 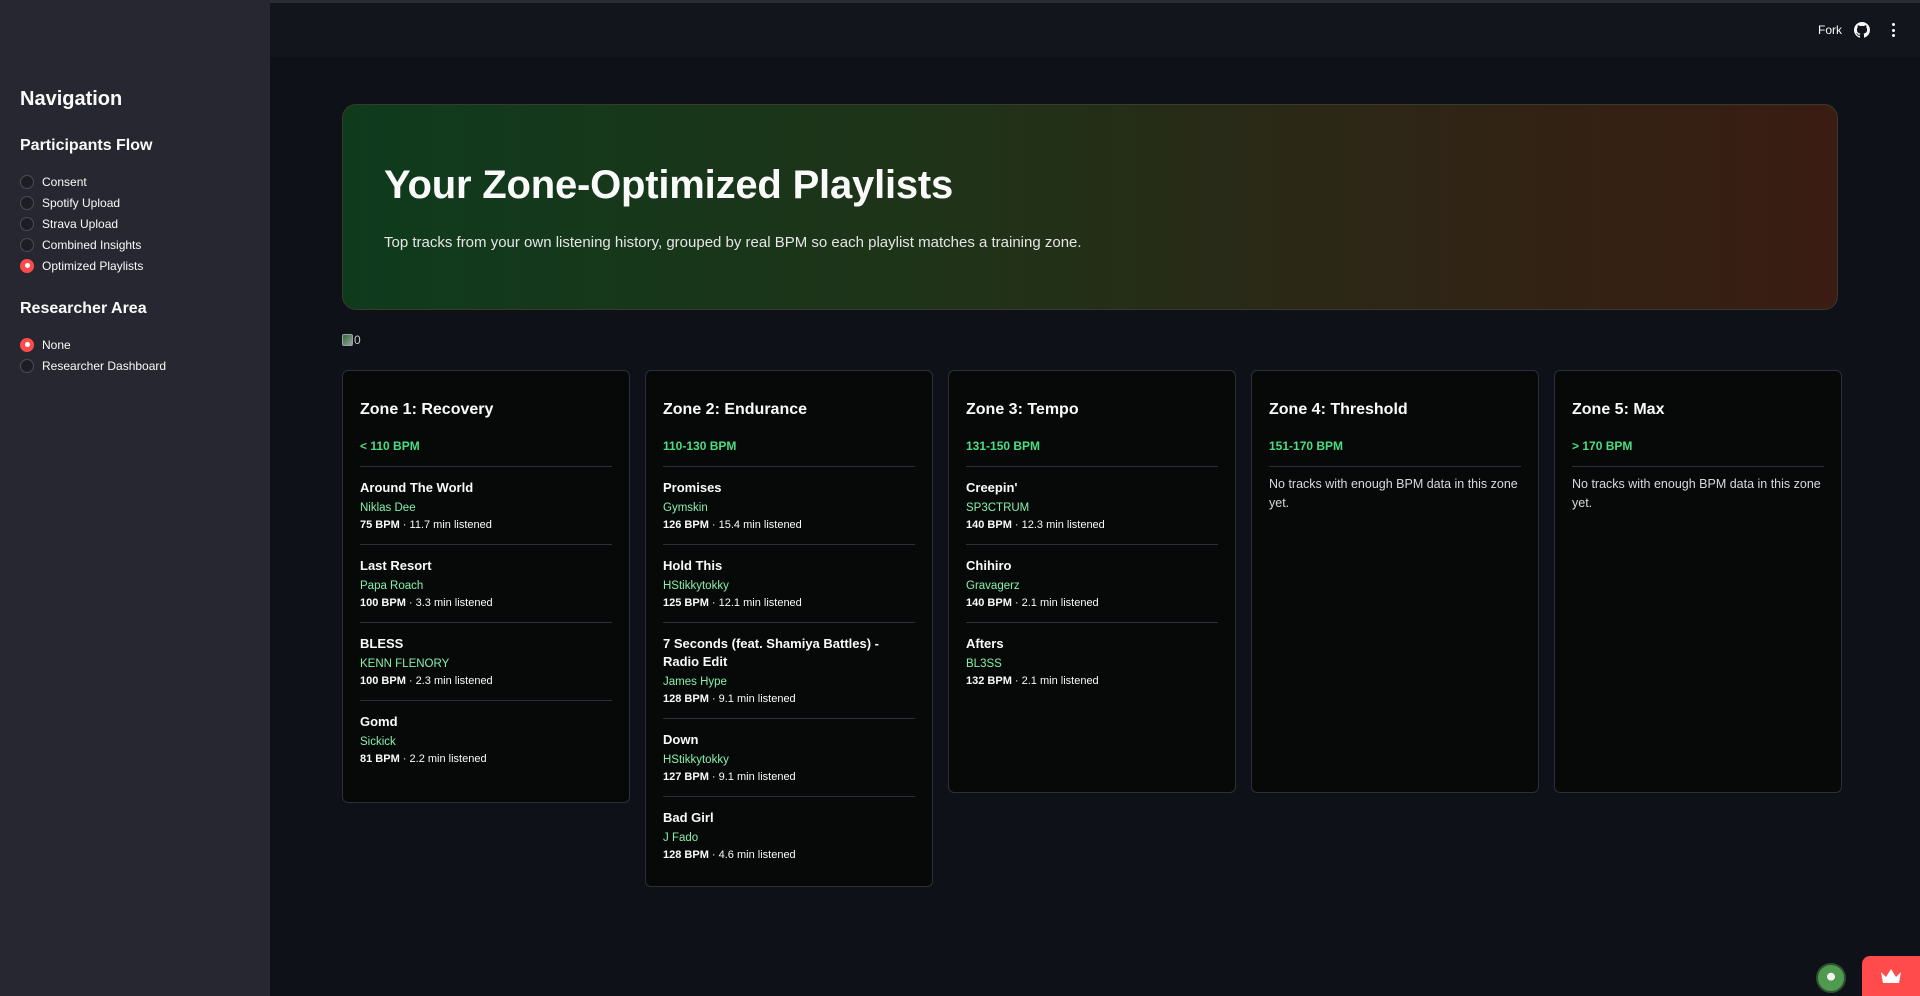 What do you see at coordinates (1618, 409) in the screenshot?
I see `zone-title: Zone 5: Max` at bounding box center [1618, 409].